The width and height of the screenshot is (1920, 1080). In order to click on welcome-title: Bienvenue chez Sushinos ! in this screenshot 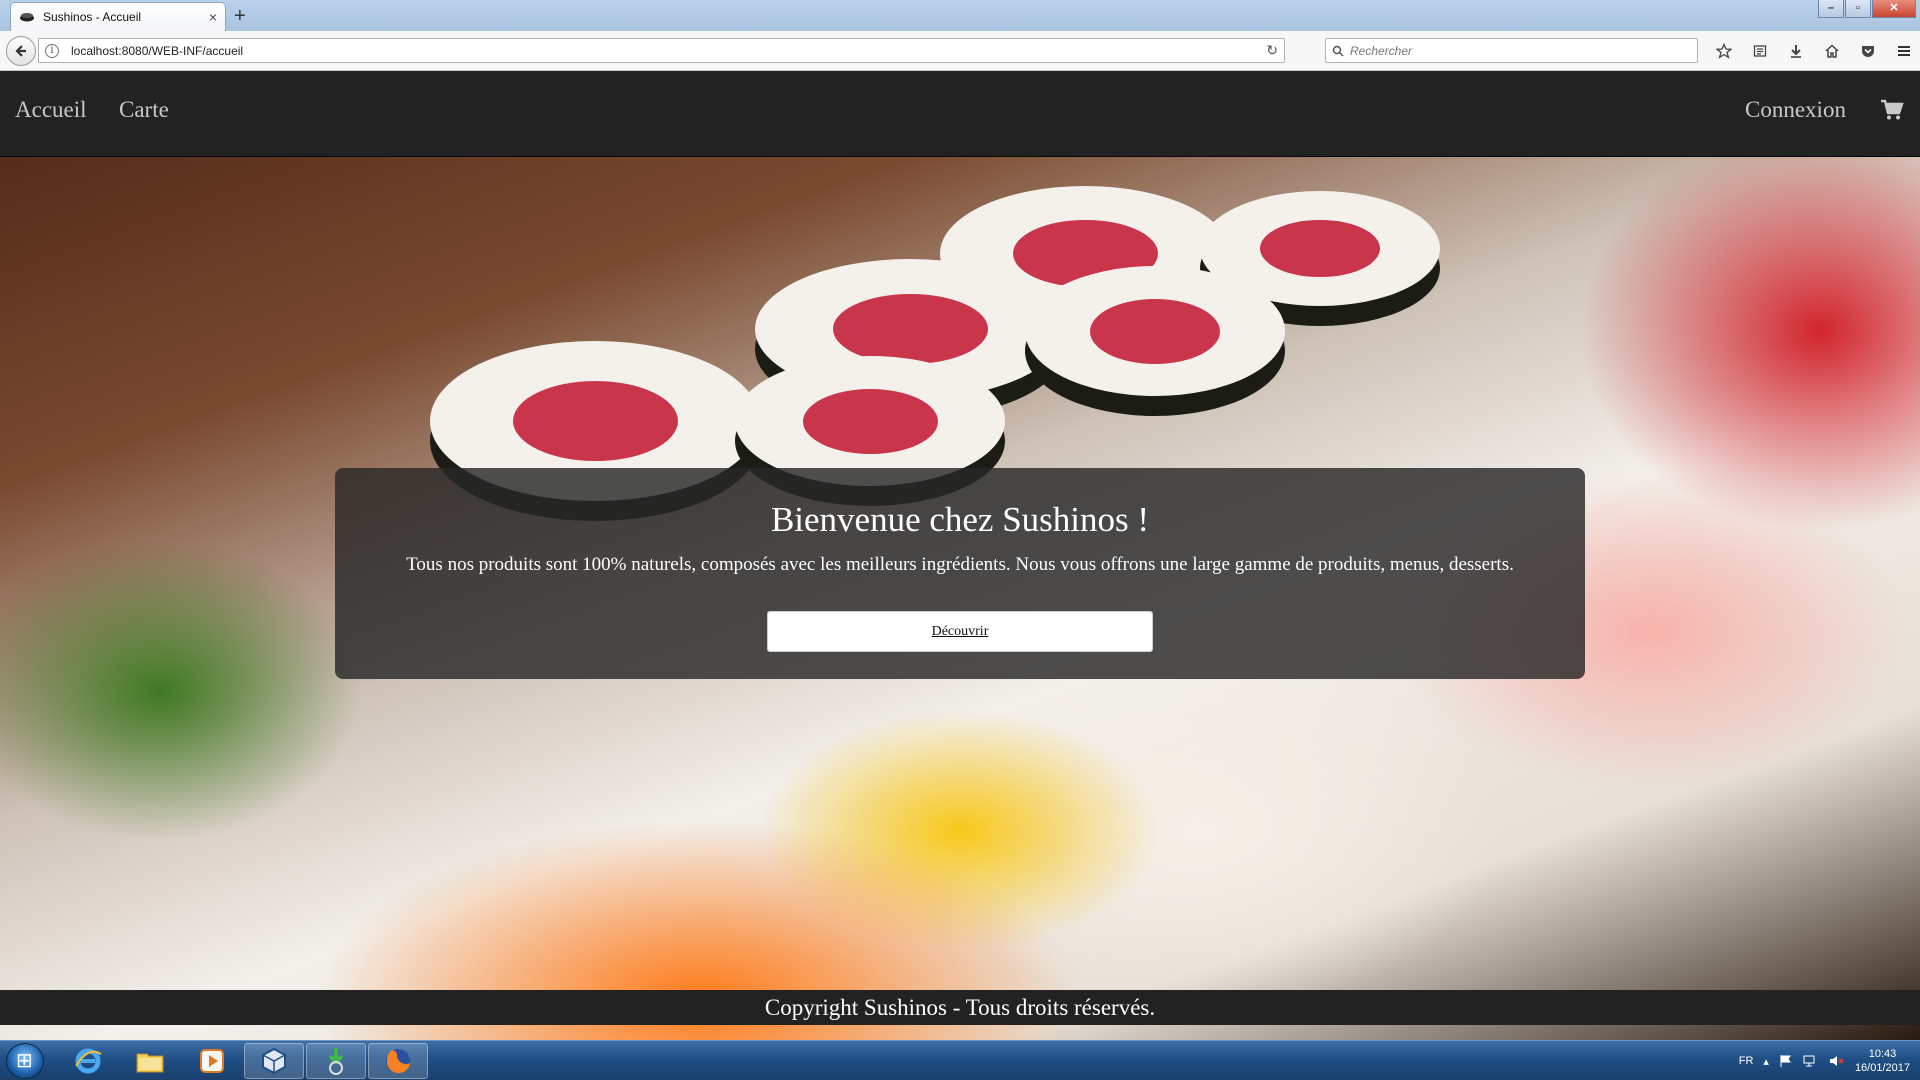, I will do `click(960, 519)`.